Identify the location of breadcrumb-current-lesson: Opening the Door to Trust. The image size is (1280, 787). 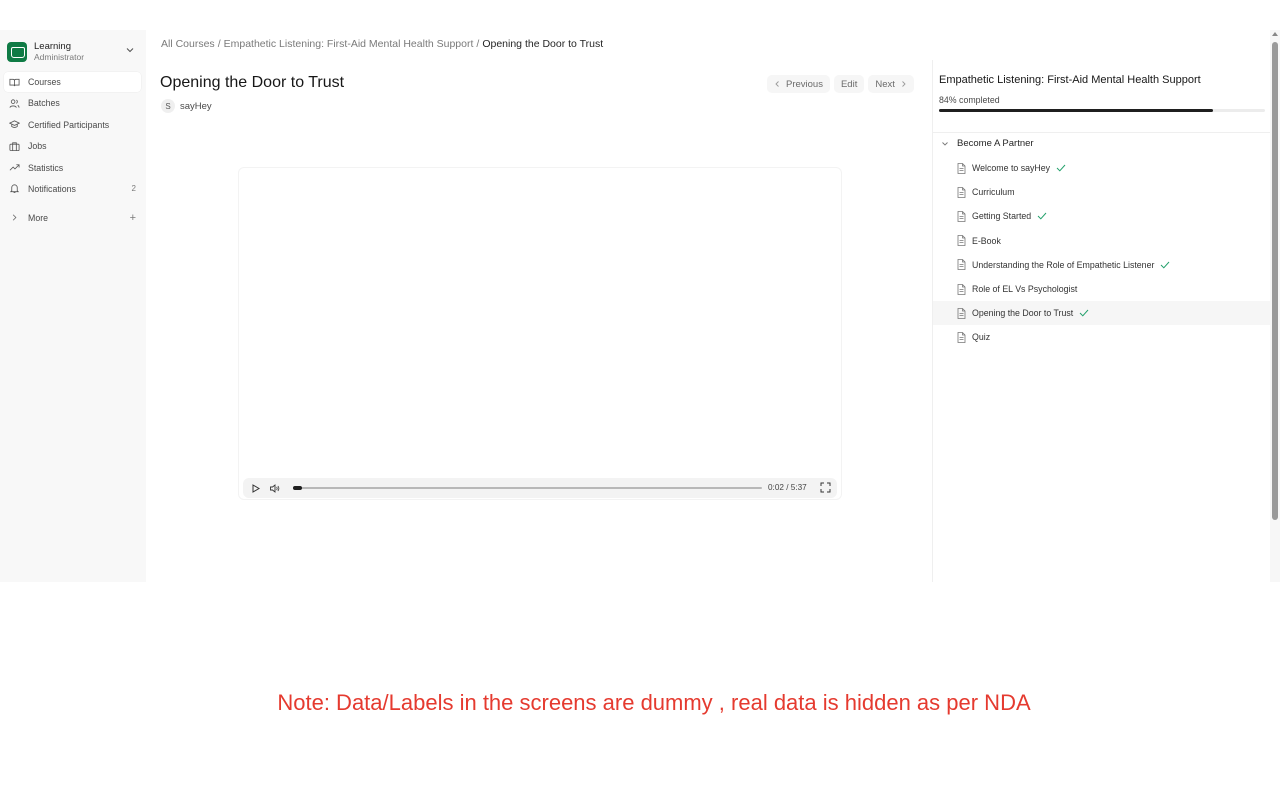
(543, 44).